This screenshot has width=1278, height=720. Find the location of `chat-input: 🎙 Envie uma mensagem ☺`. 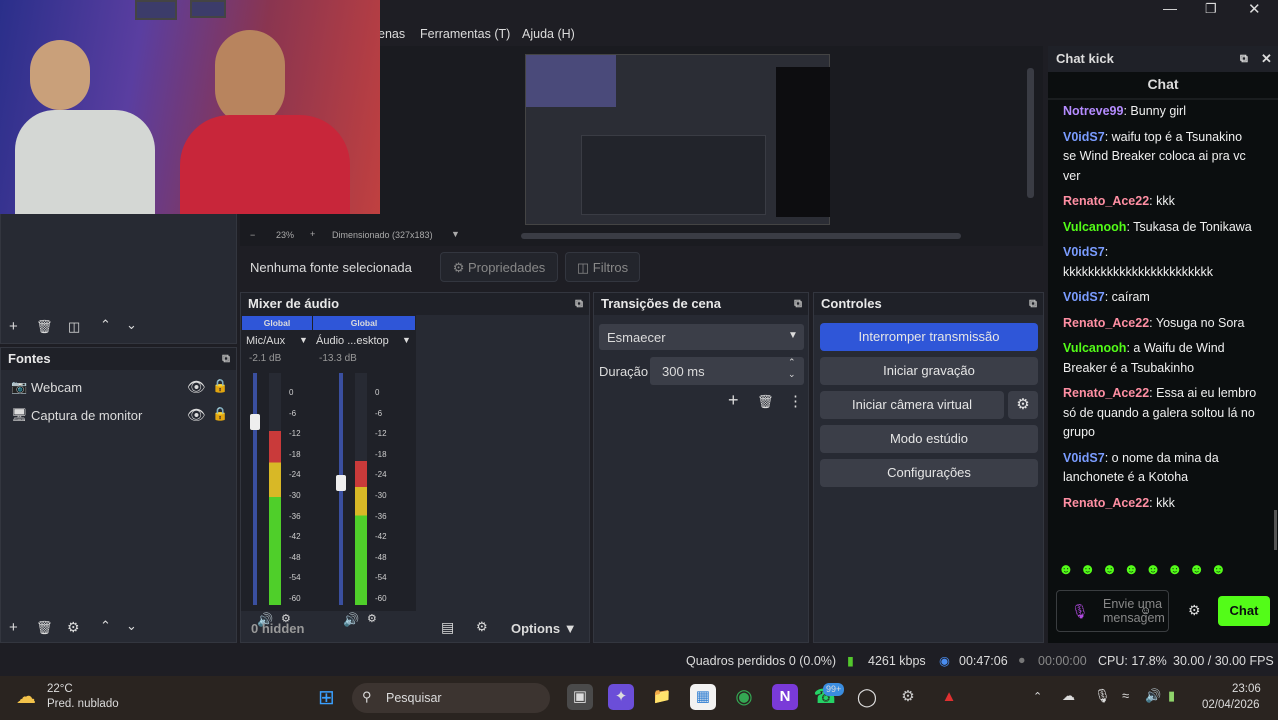

chat-input: 🎙 Envie uma mensagem ☺ is located at coordinates (1112, 611).